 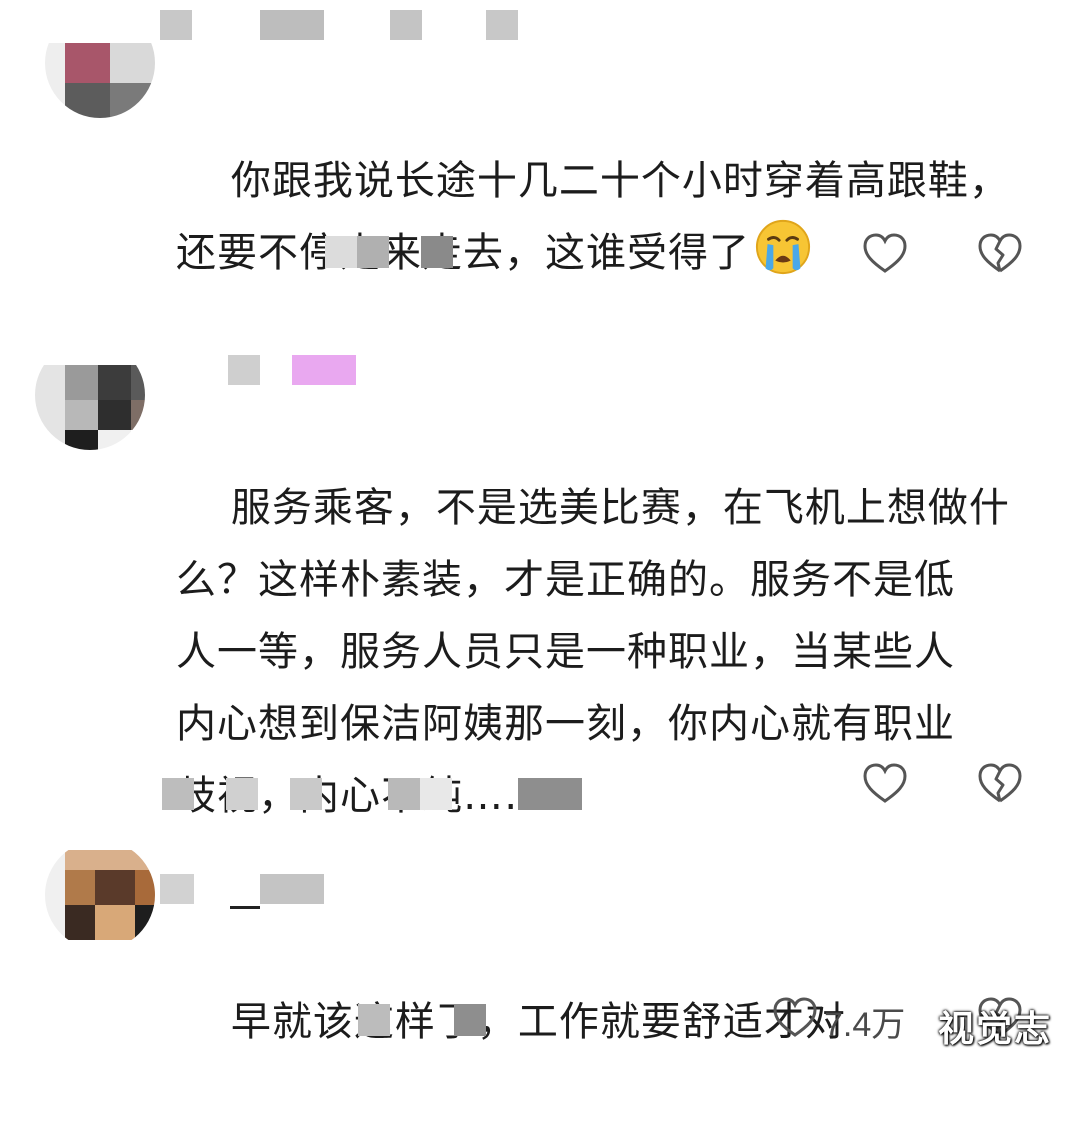 What do you see at coordinates (783, 247) in the screenshot?
I see `crying-face-icon` at bounding box center [783, 247].